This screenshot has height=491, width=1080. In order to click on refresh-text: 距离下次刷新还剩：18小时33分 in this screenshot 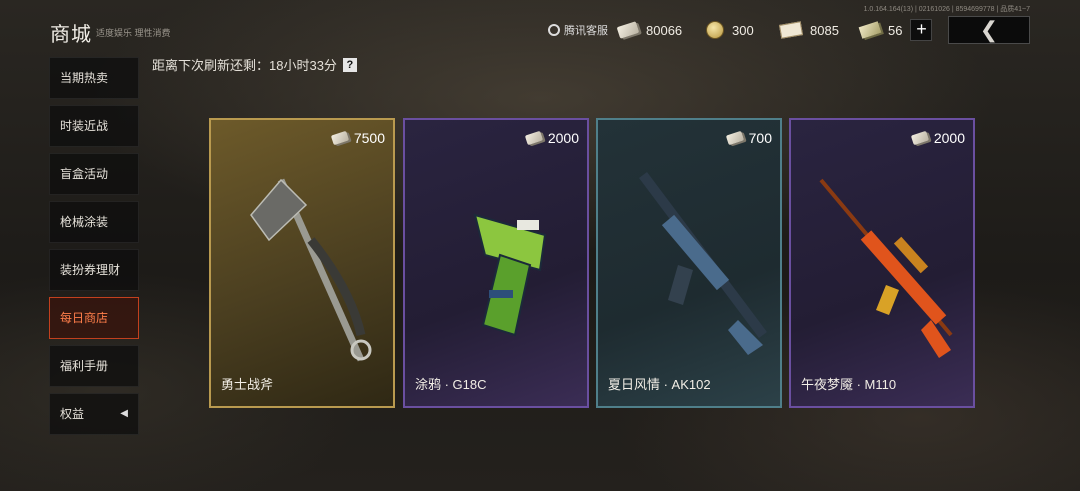, I will do `click(244, 65)`.